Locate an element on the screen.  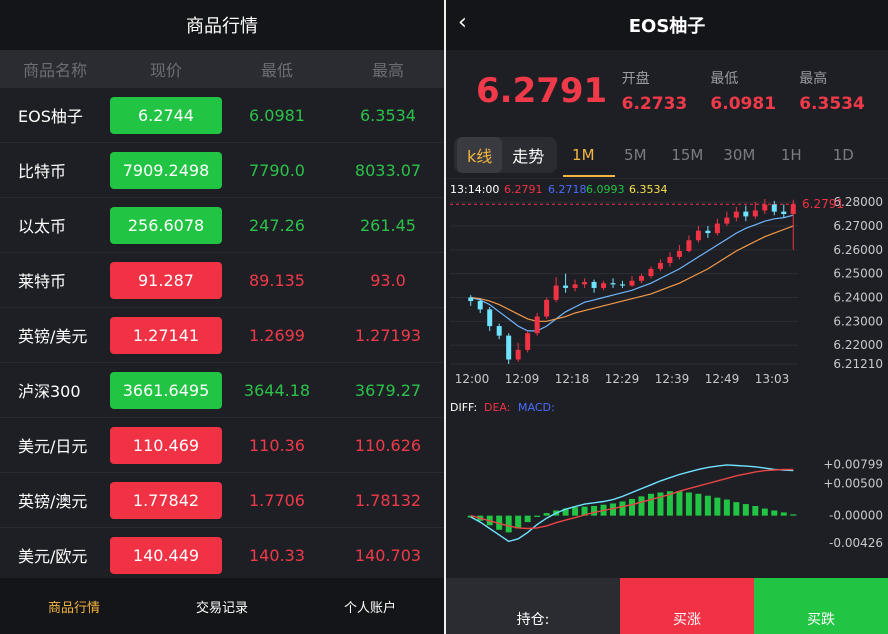
time-tick-label: 12:18 is located at coordinates (572, 379).